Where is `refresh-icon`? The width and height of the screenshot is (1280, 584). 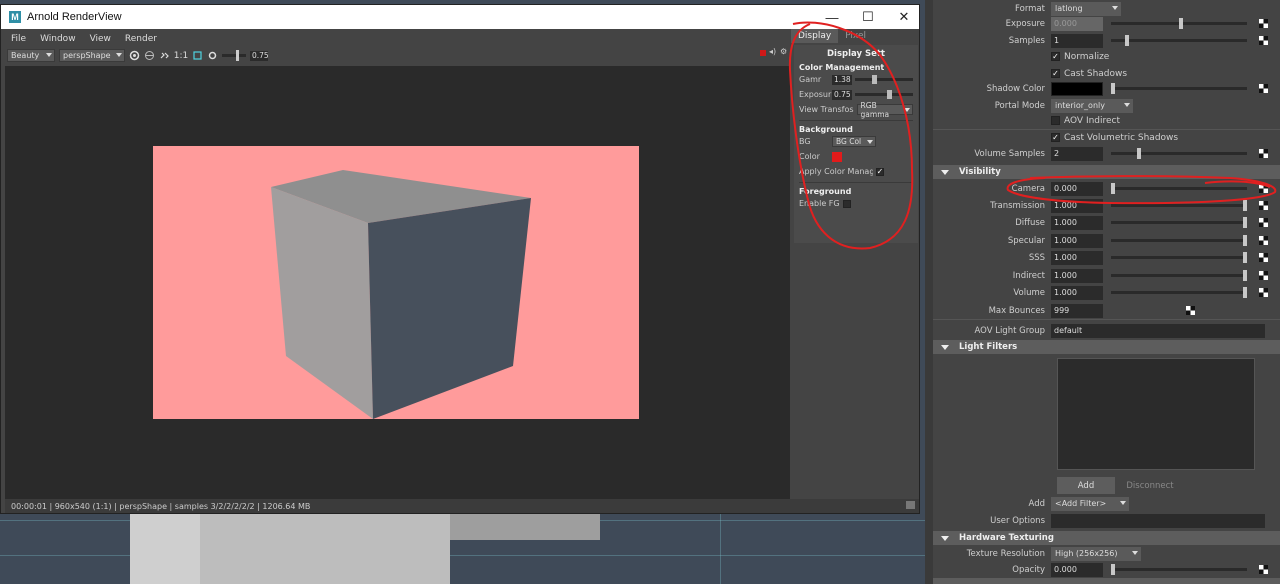
refresh-icon is located at coordinates (164, 55).